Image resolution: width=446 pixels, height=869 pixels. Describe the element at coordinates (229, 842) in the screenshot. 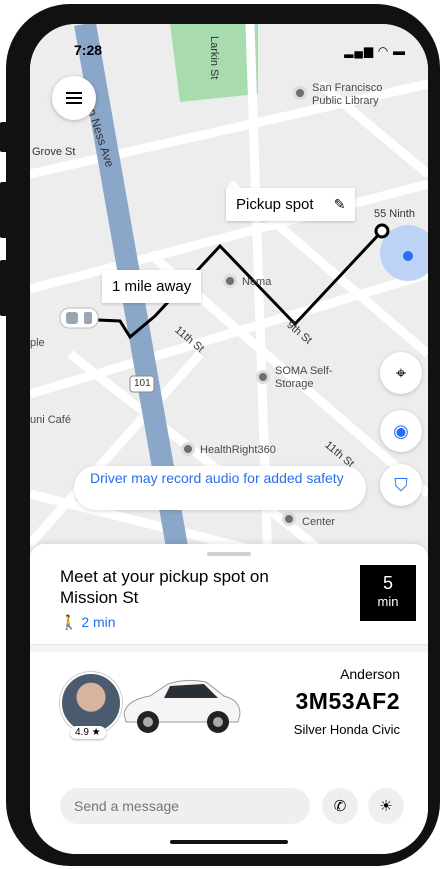

I see `home-indicator` at that location.